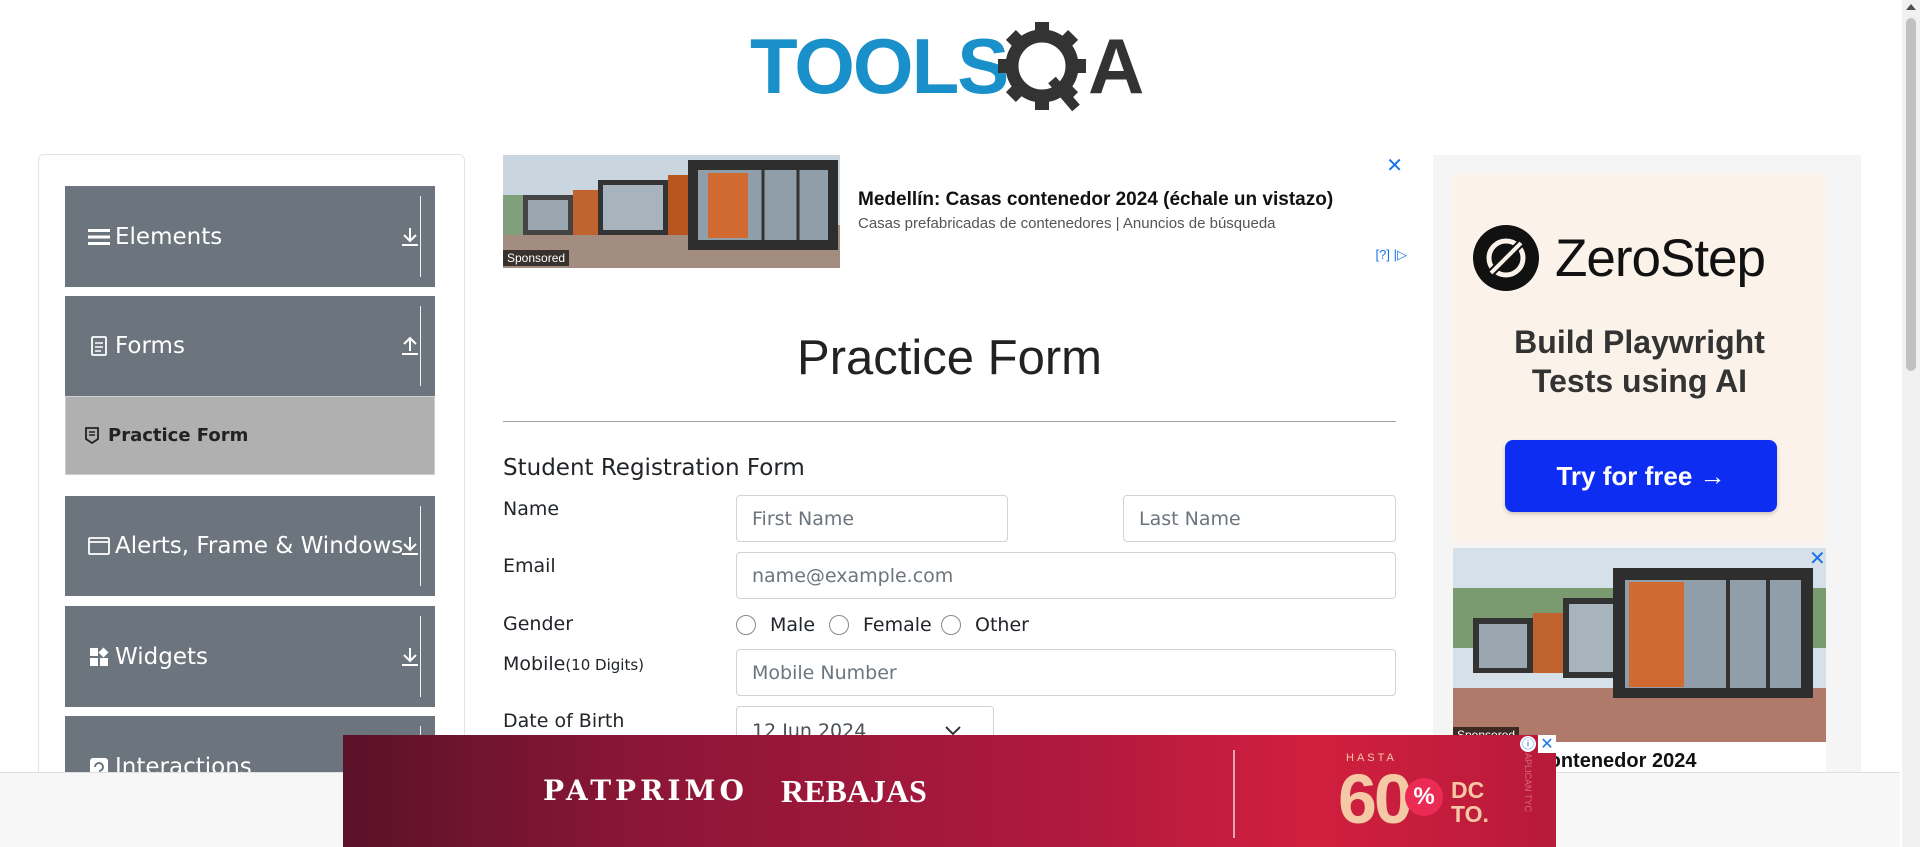 Image resolution: width=1920 pixels, height=847 pixels. I want to click on mobile-hint: (10 Digits), so click(604, 665).